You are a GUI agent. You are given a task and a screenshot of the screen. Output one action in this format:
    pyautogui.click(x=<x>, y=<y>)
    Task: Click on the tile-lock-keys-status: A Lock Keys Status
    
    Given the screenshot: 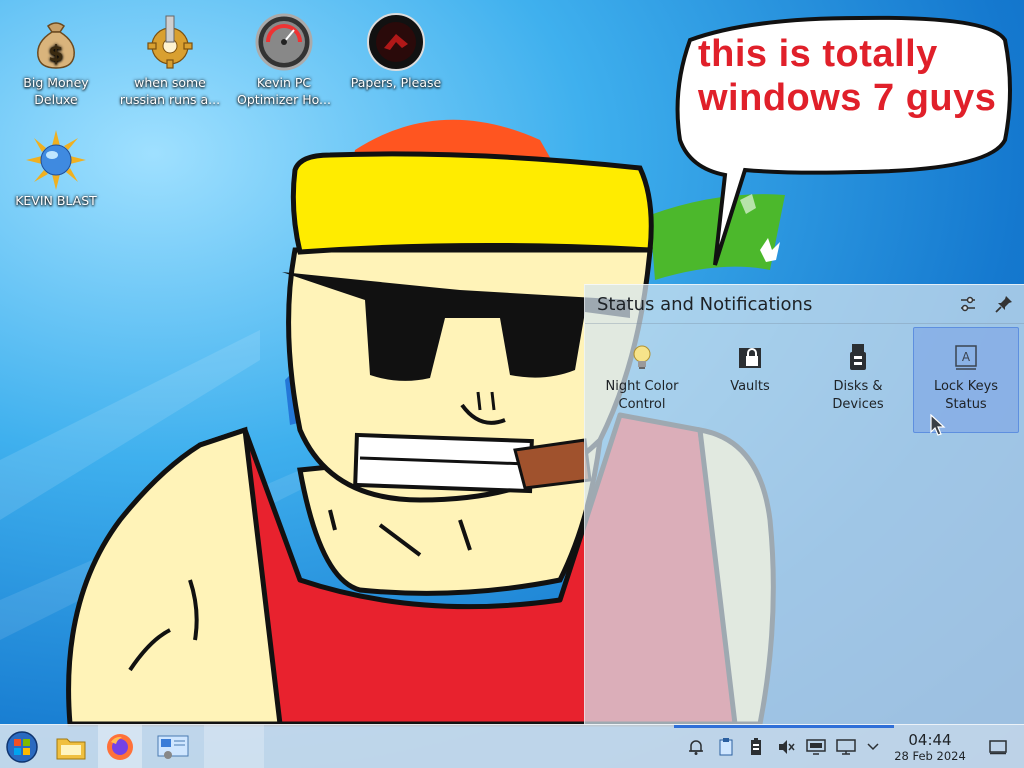 What is the action you would take?
    pyautogui.click(x=966, y=380)
    